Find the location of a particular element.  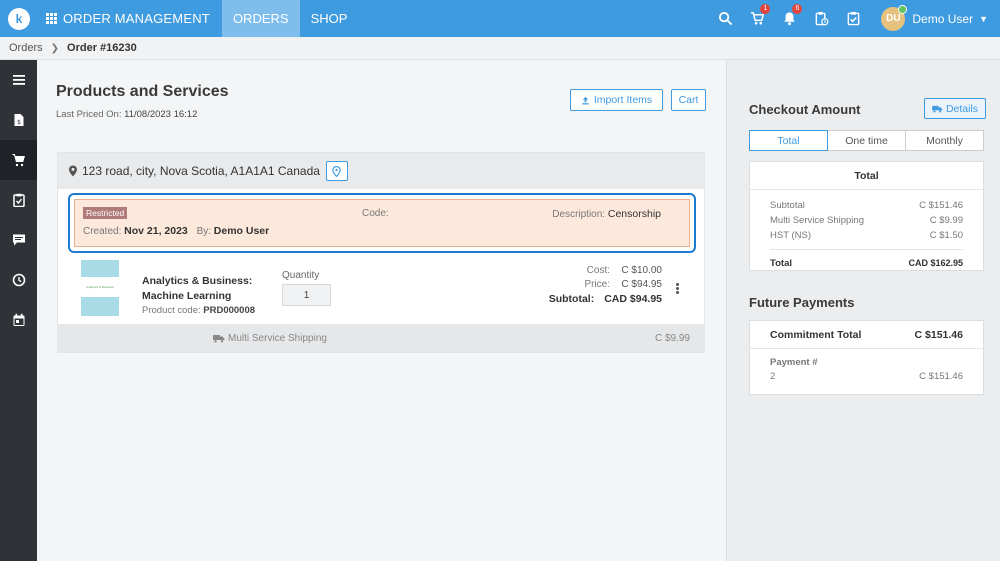

online-status-icon is located at coordinates (903, 9).